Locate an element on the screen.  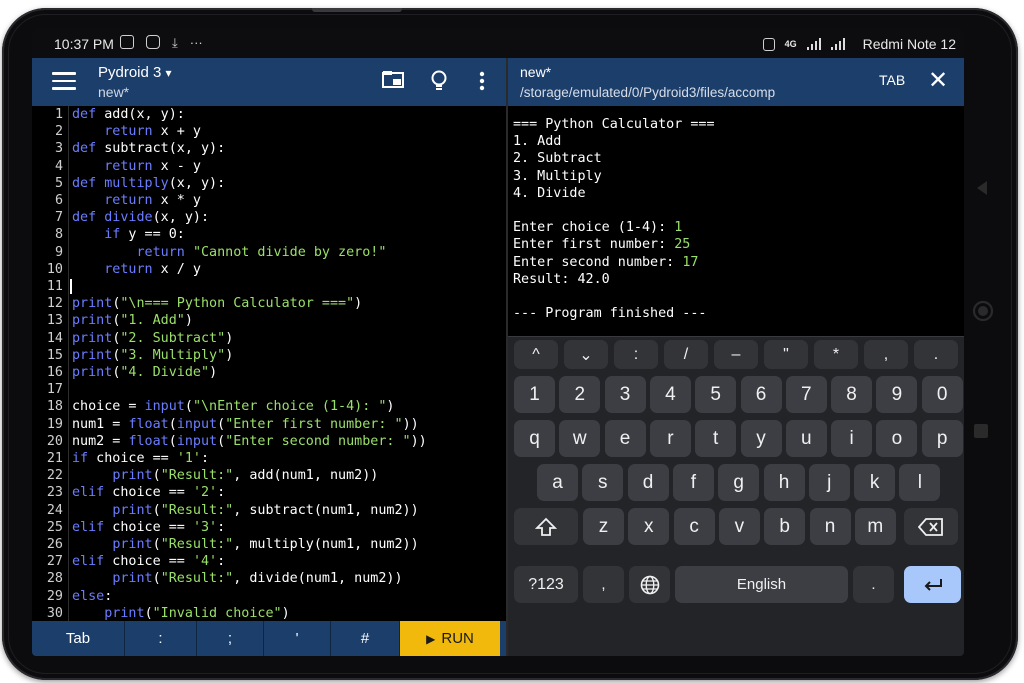
code-line: 17 is located at coordinates (269, 389).